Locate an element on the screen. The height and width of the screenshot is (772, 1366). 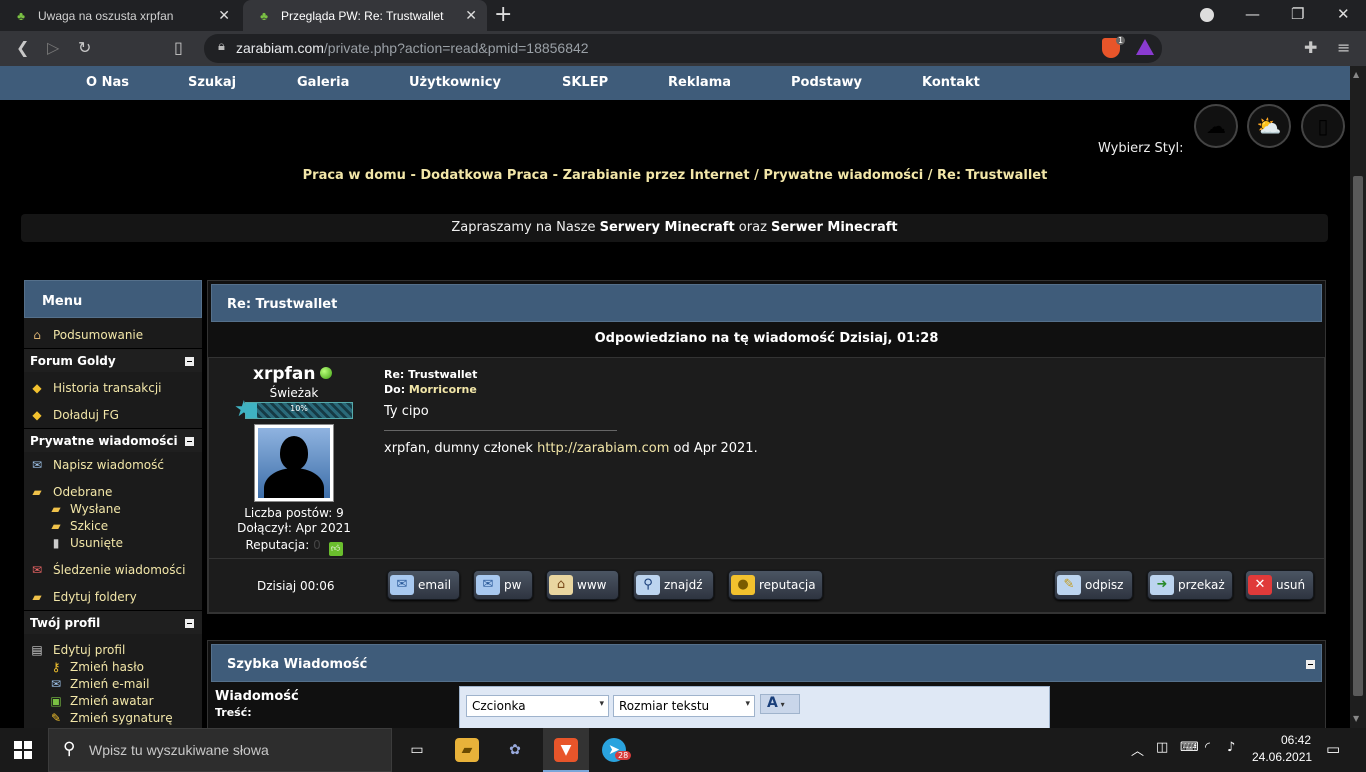
style-cloud-icon: ☁ is located at coordinates (1216, 126).